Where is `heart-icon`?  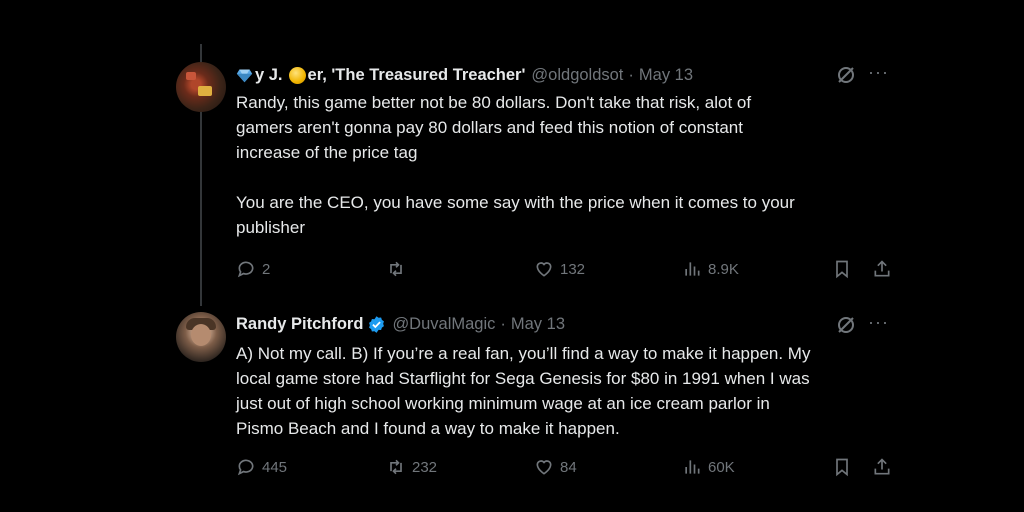
heart-icon is located at coordinates (544, 467).